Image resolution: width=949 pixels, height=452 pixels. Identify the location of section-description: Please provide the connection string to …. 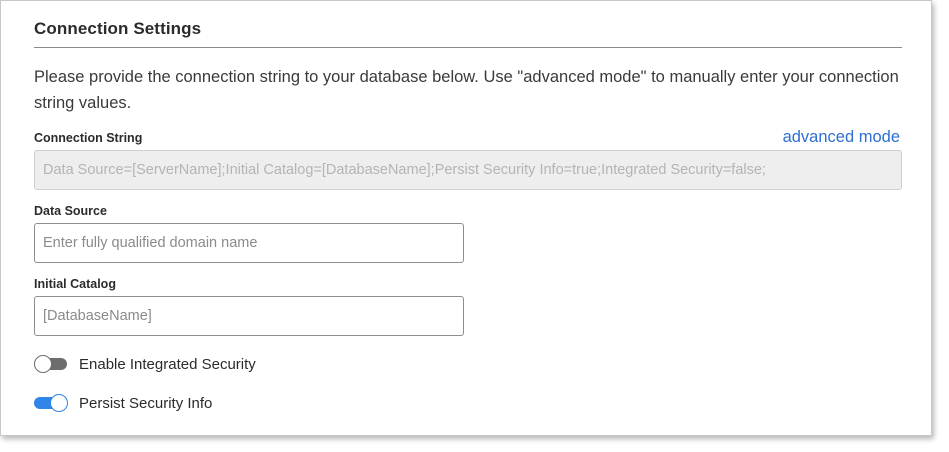
(466, 90).